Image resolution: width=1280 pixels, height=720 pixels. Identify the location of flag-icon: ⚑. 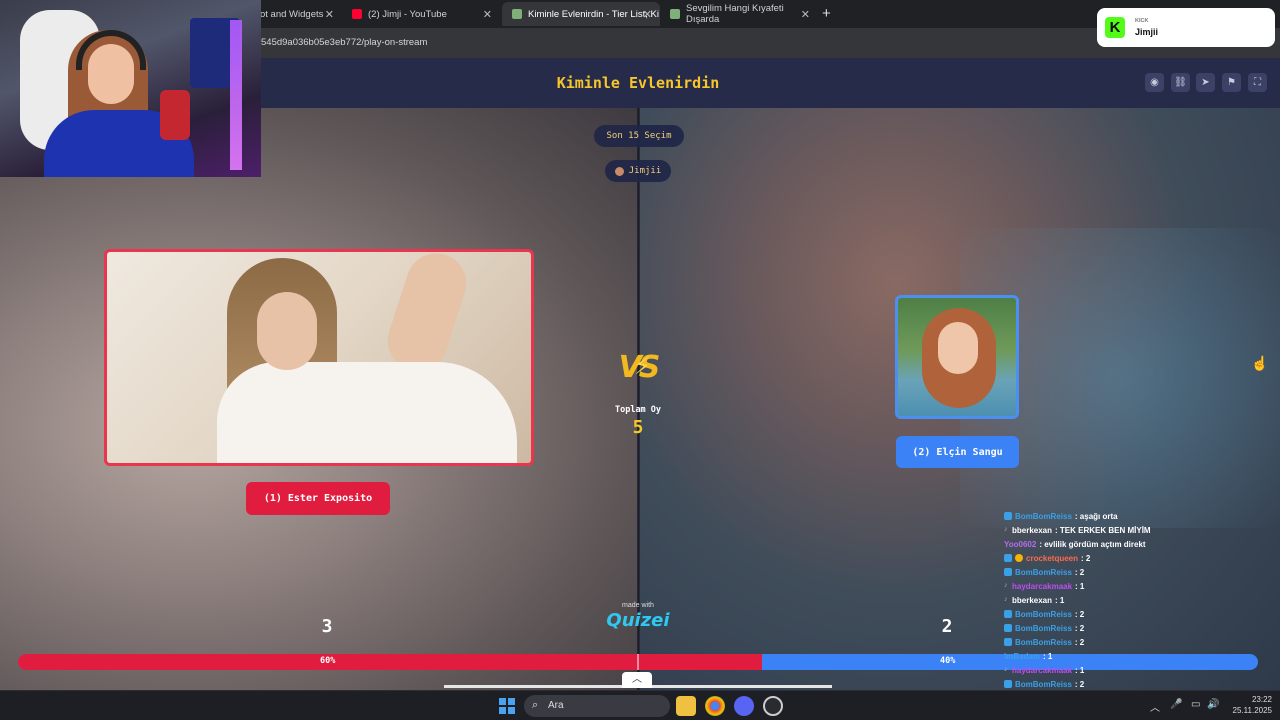
(1231, 82).